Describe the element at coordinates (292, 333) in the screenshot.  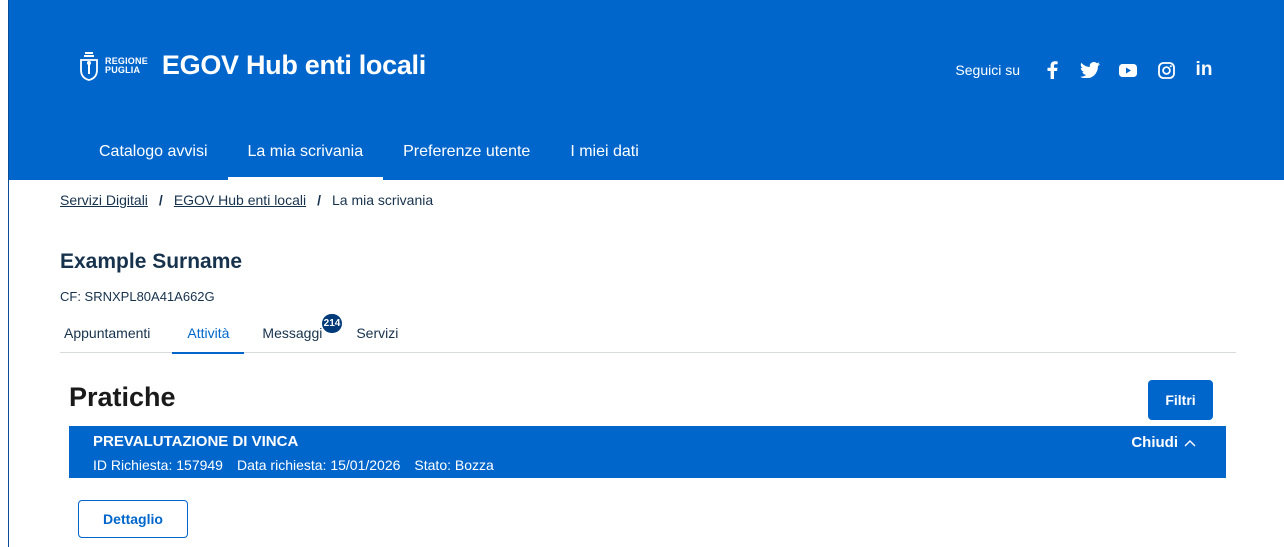
I see `tab-messaggi-label: Messaggi` at that location.